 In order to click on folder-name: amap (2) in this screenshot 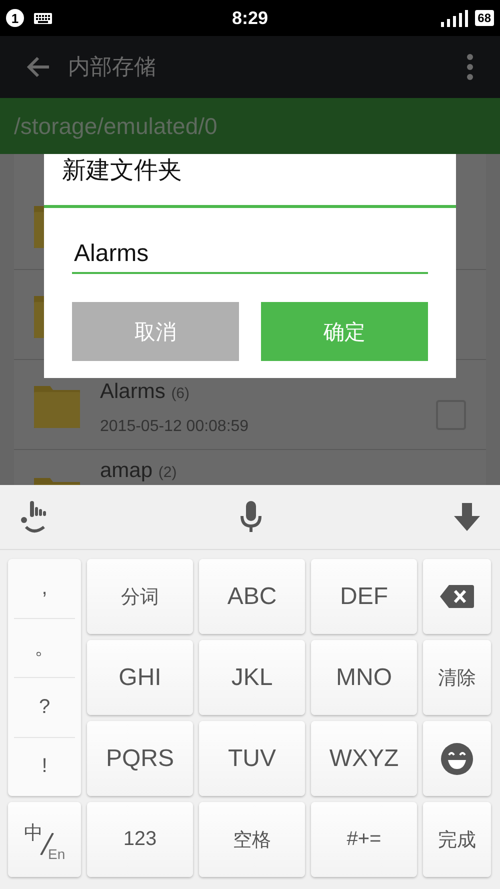, I will do `click(139, 470)`.